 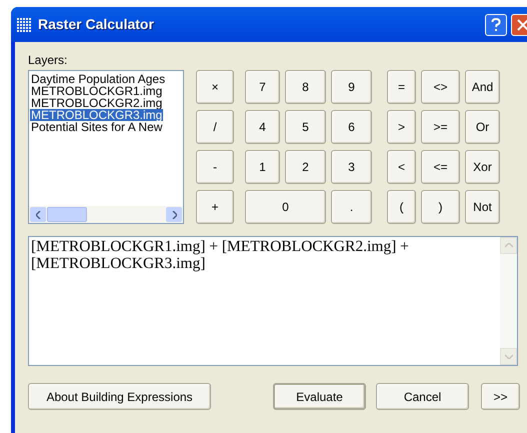 What do you see at coordinates (482, 207) in the screenshot?
I see `keypad-button: Not` at bounding box center [482, 207].